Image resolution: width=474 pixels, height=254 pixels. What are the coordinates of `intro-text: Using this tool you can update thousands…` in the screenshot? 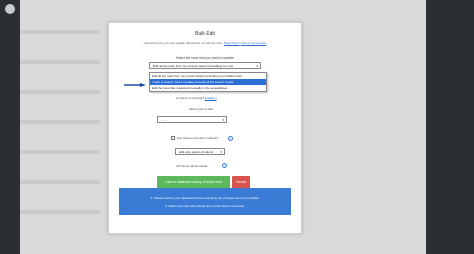 It's located at (183, 43).